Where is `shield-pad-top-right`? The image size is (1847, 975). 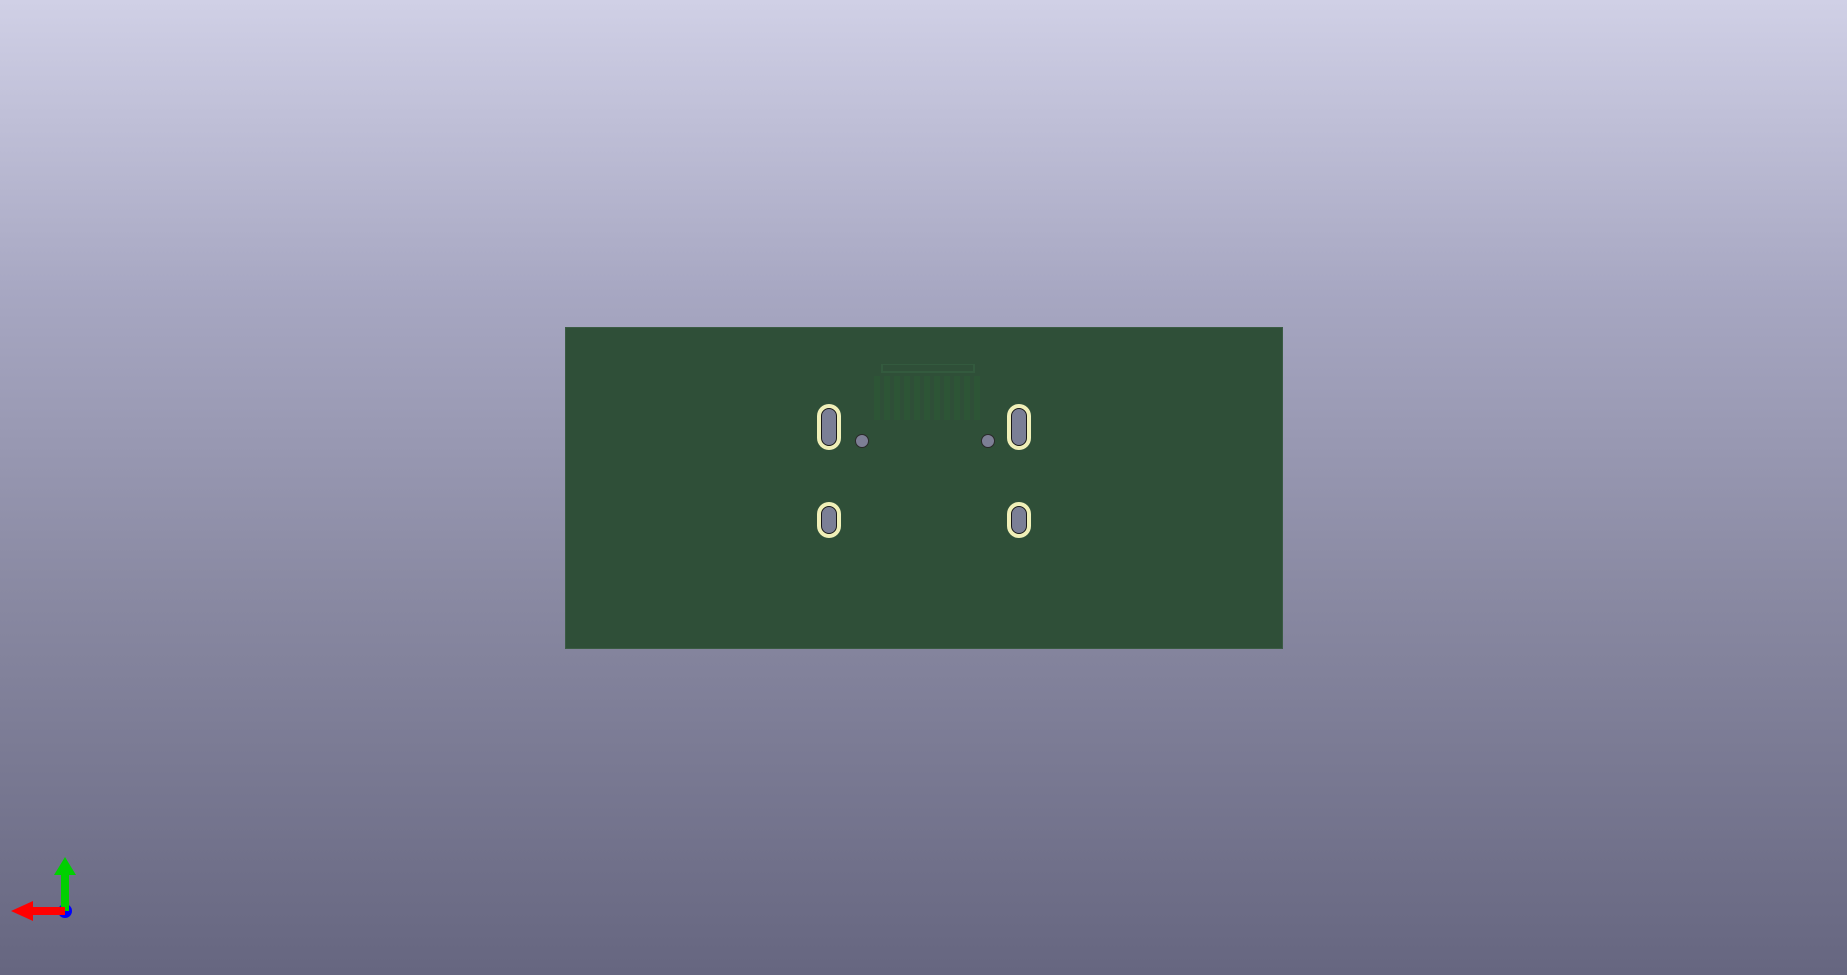
shield-pad-top-right is located at coordinates (1019, 427).